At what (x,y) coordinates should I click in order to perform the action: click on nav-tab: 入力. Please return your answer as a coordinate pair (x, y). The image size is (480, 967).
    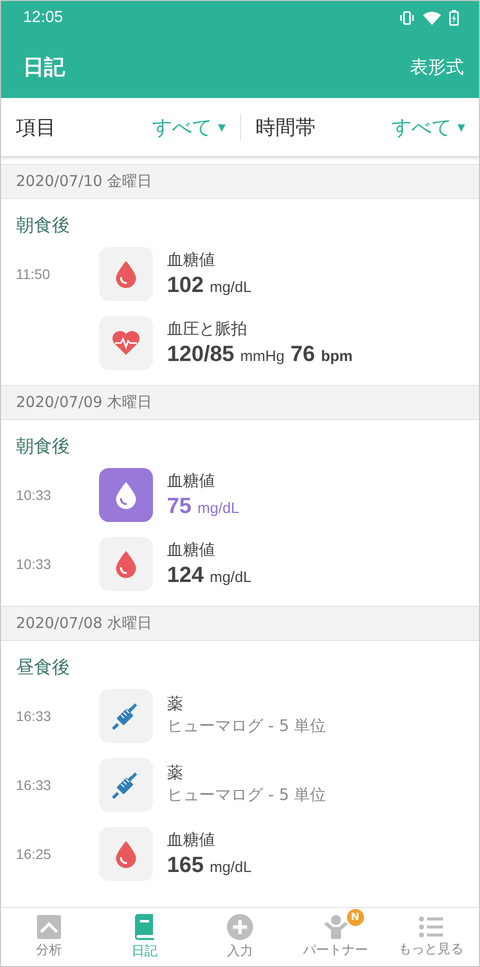
    Looking at the image, I should click on (240, 937).